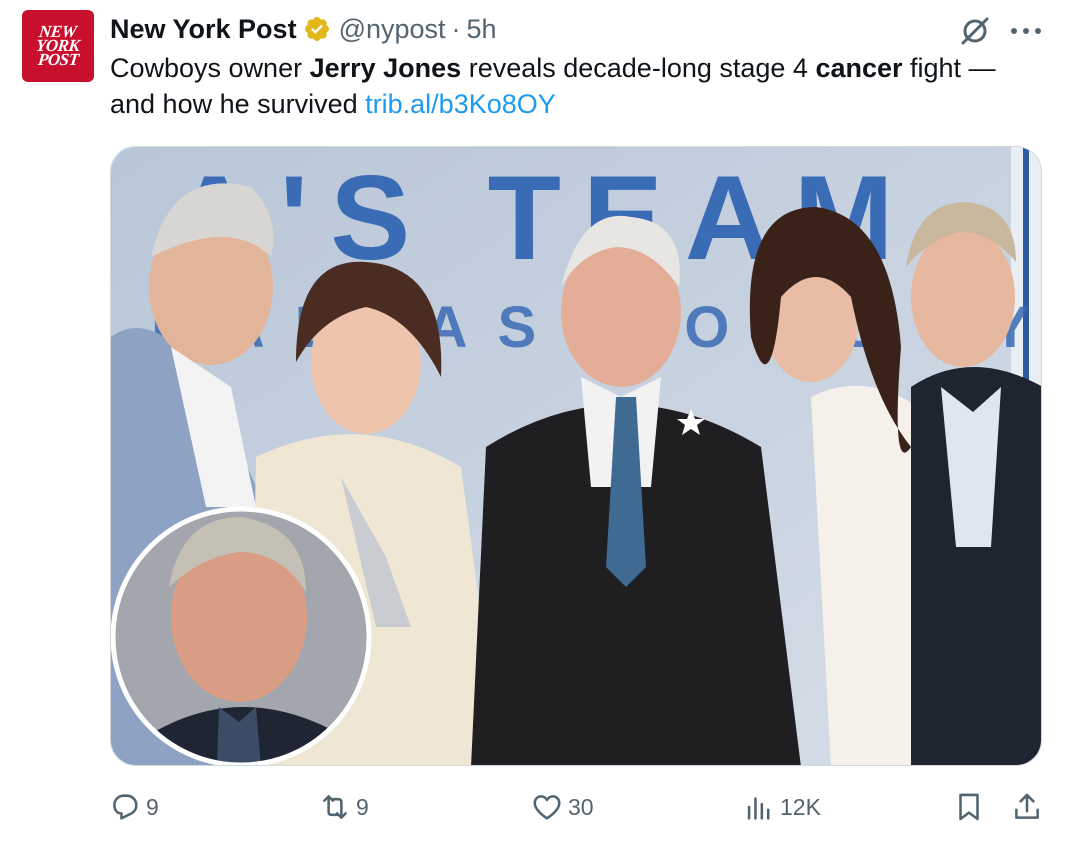 This screenshot has width=1072, height=844. What do you see at coordinates (460, 104) in the screenshot?
I see `post-link: trib.al/b3Ko8OY` at bounding box center [460, 104].